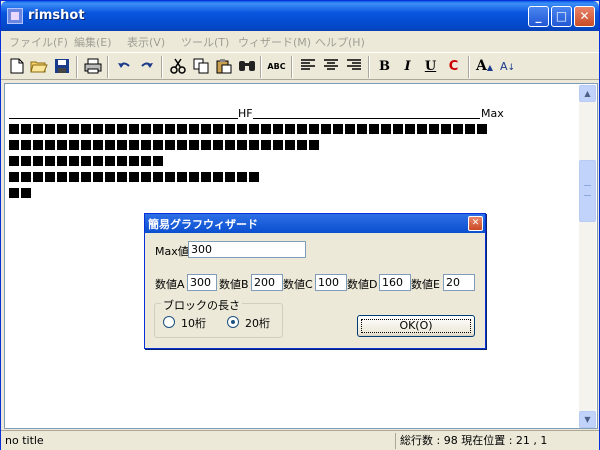 This screenshot has height=450, width=600. Describe the element at coordinates (481, 66) in the screenshot. I see `font-size-up-label: A` at that location.